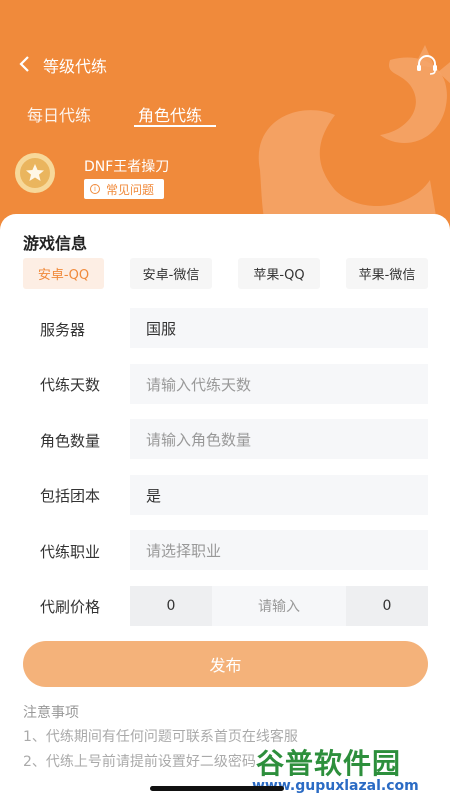  Describe the element at coordinates (70, 552) in the screenshot. I see `job-label: 代练职业` at that location.